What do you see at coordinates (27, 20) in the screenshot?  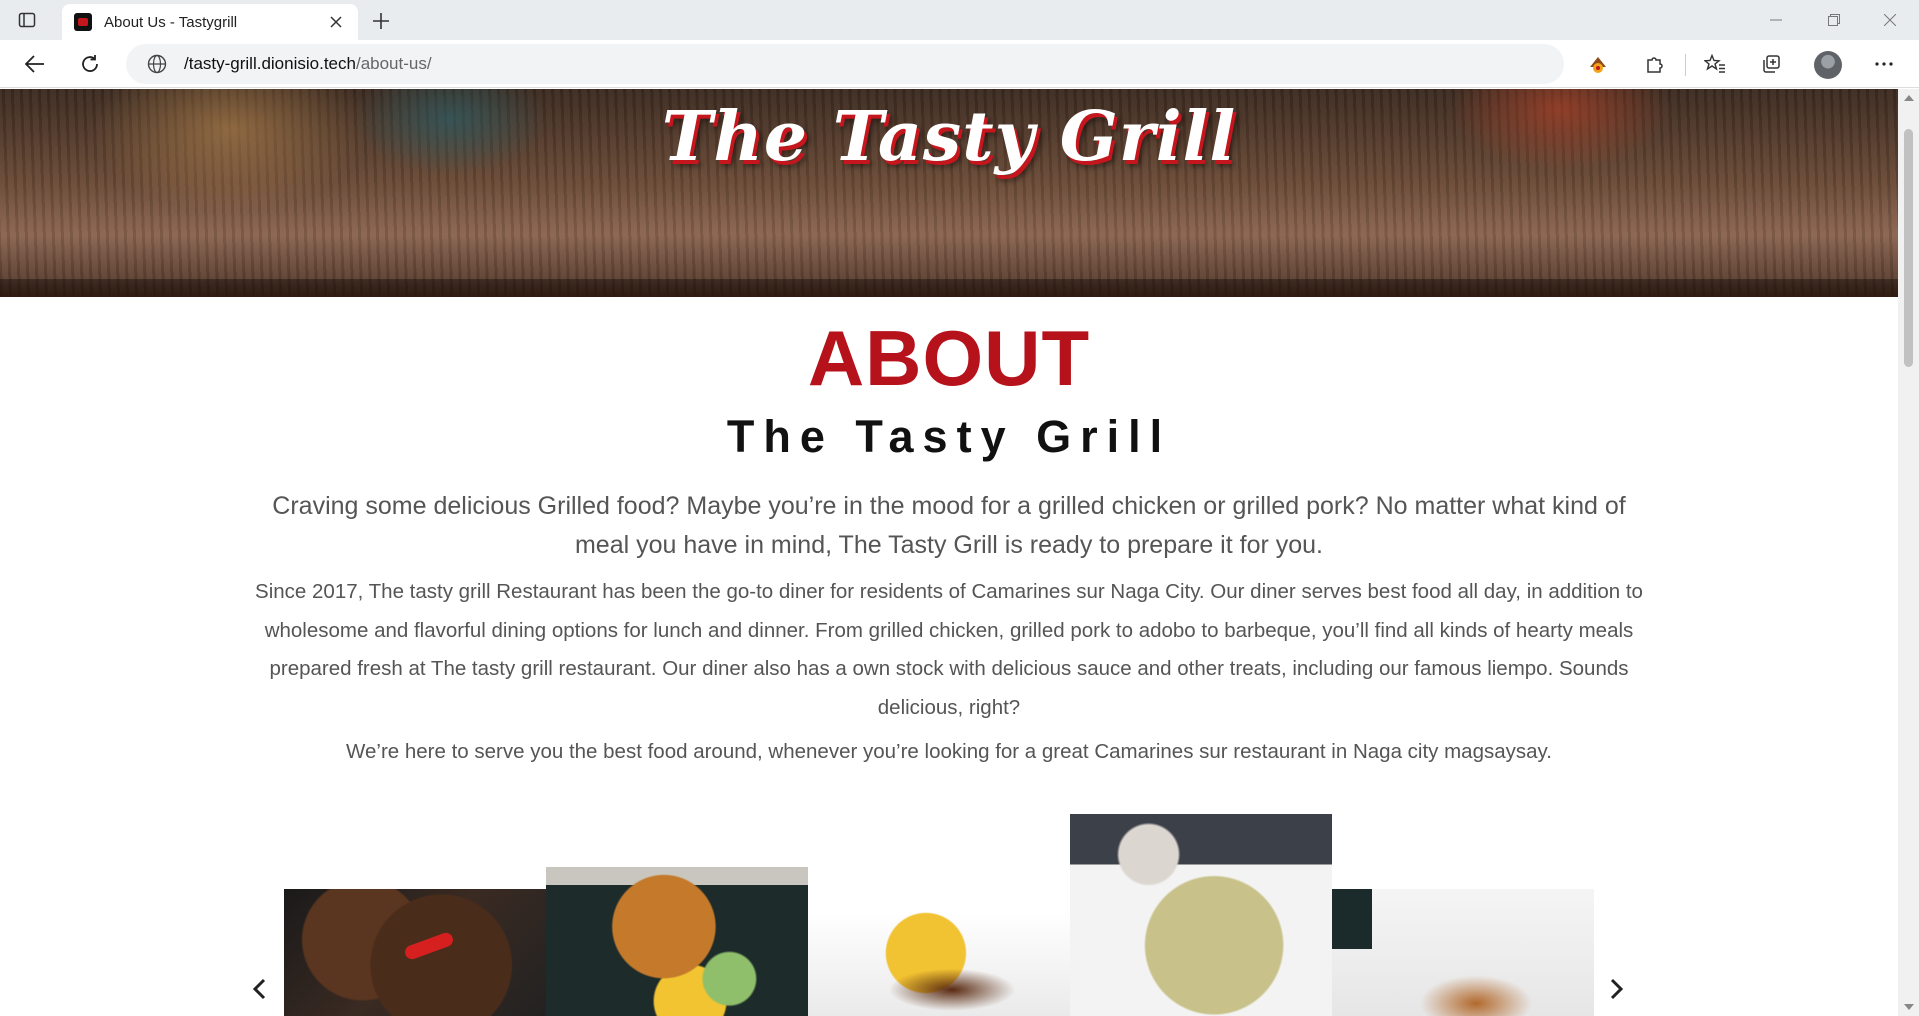 I see `tab-actions-icon` at bounding box center [27, 20].